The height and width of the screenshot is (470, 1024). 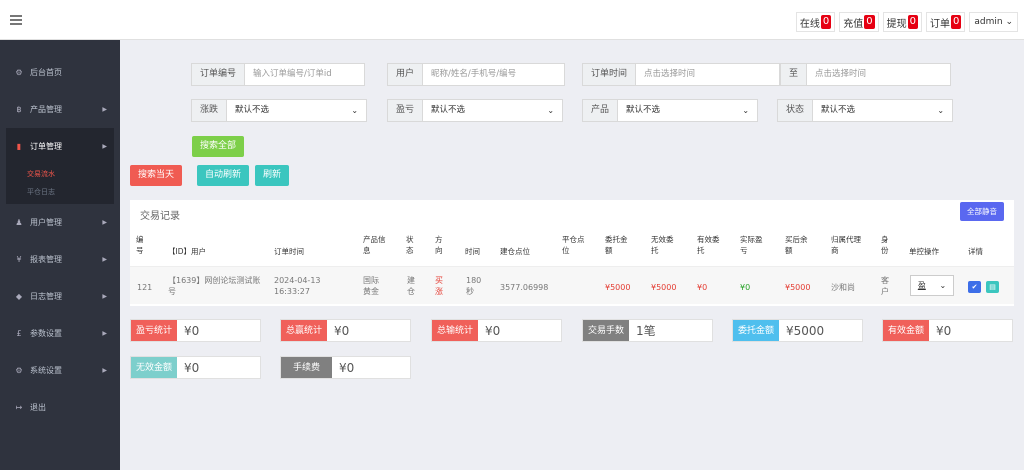 What do you see at coordinates (796, 245) in the screenshot?
I see `col-header-balance: 买后余额` at bounding box center [796, 245].